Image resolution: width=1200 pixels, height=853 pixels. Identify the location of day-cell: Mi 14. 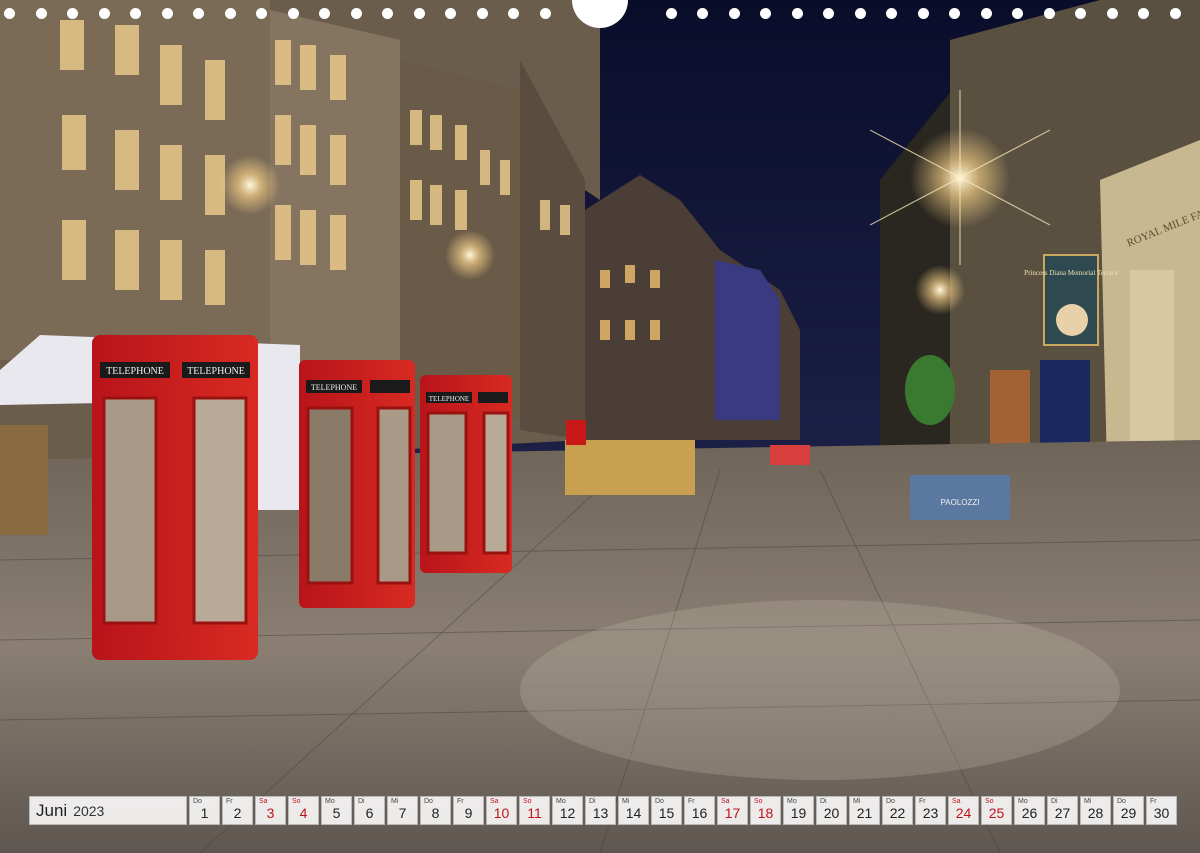
(633, 810).